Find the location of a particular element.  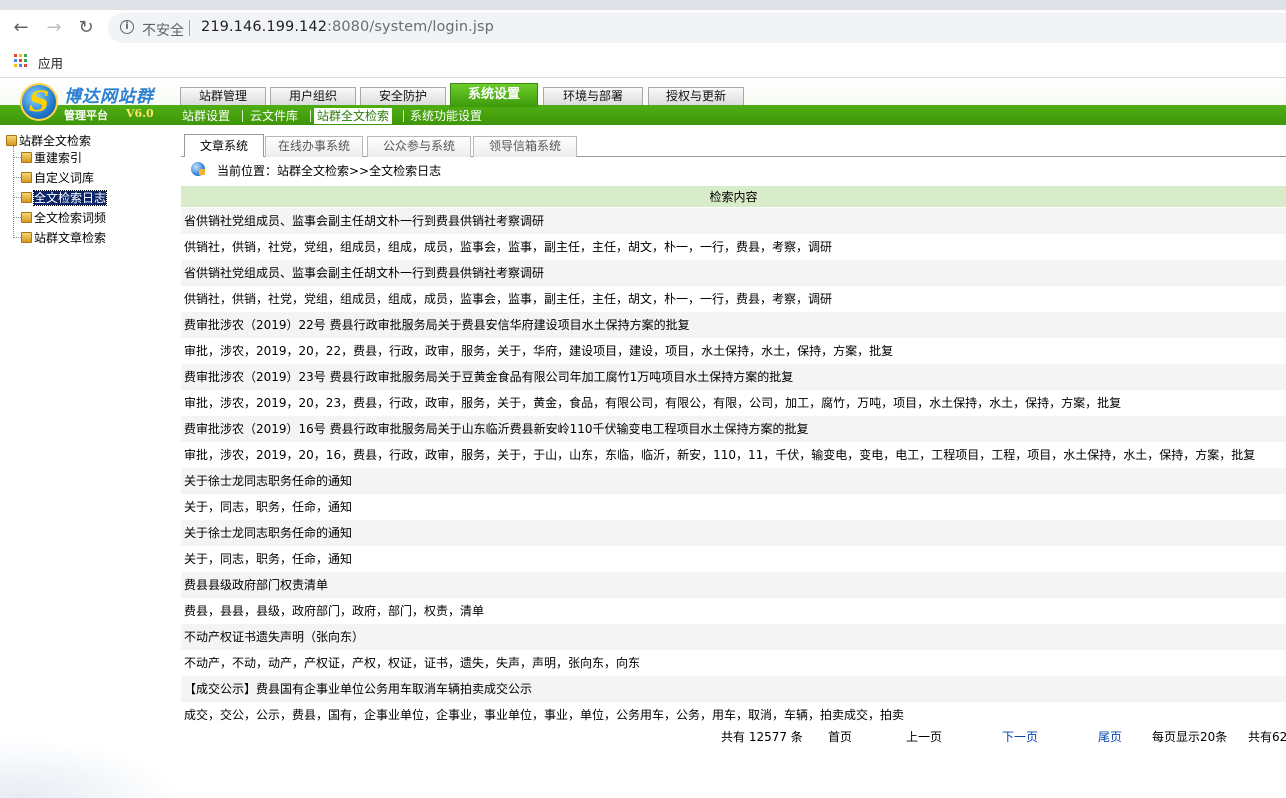

table-header: 检索内容 is located at coordinates (733, 197).